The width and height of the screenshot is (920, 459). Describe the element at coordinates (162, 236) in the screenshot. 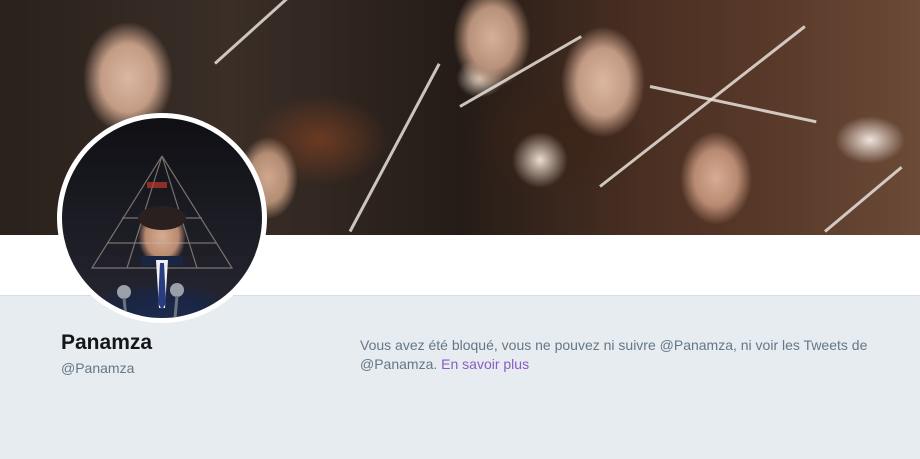

I see `avatar-pyramid-backdrop-icon` at that location.